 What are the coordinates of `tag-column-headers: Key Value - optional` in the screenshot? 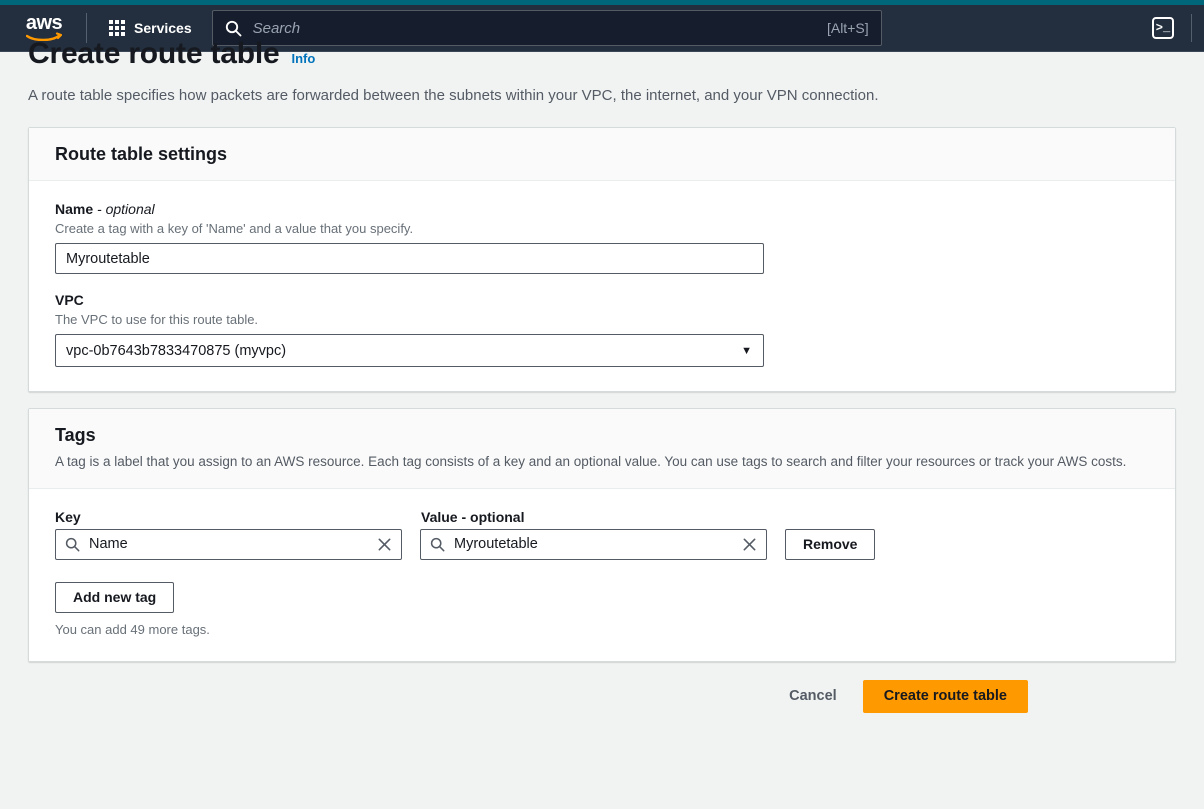 It's located at (602, 517).